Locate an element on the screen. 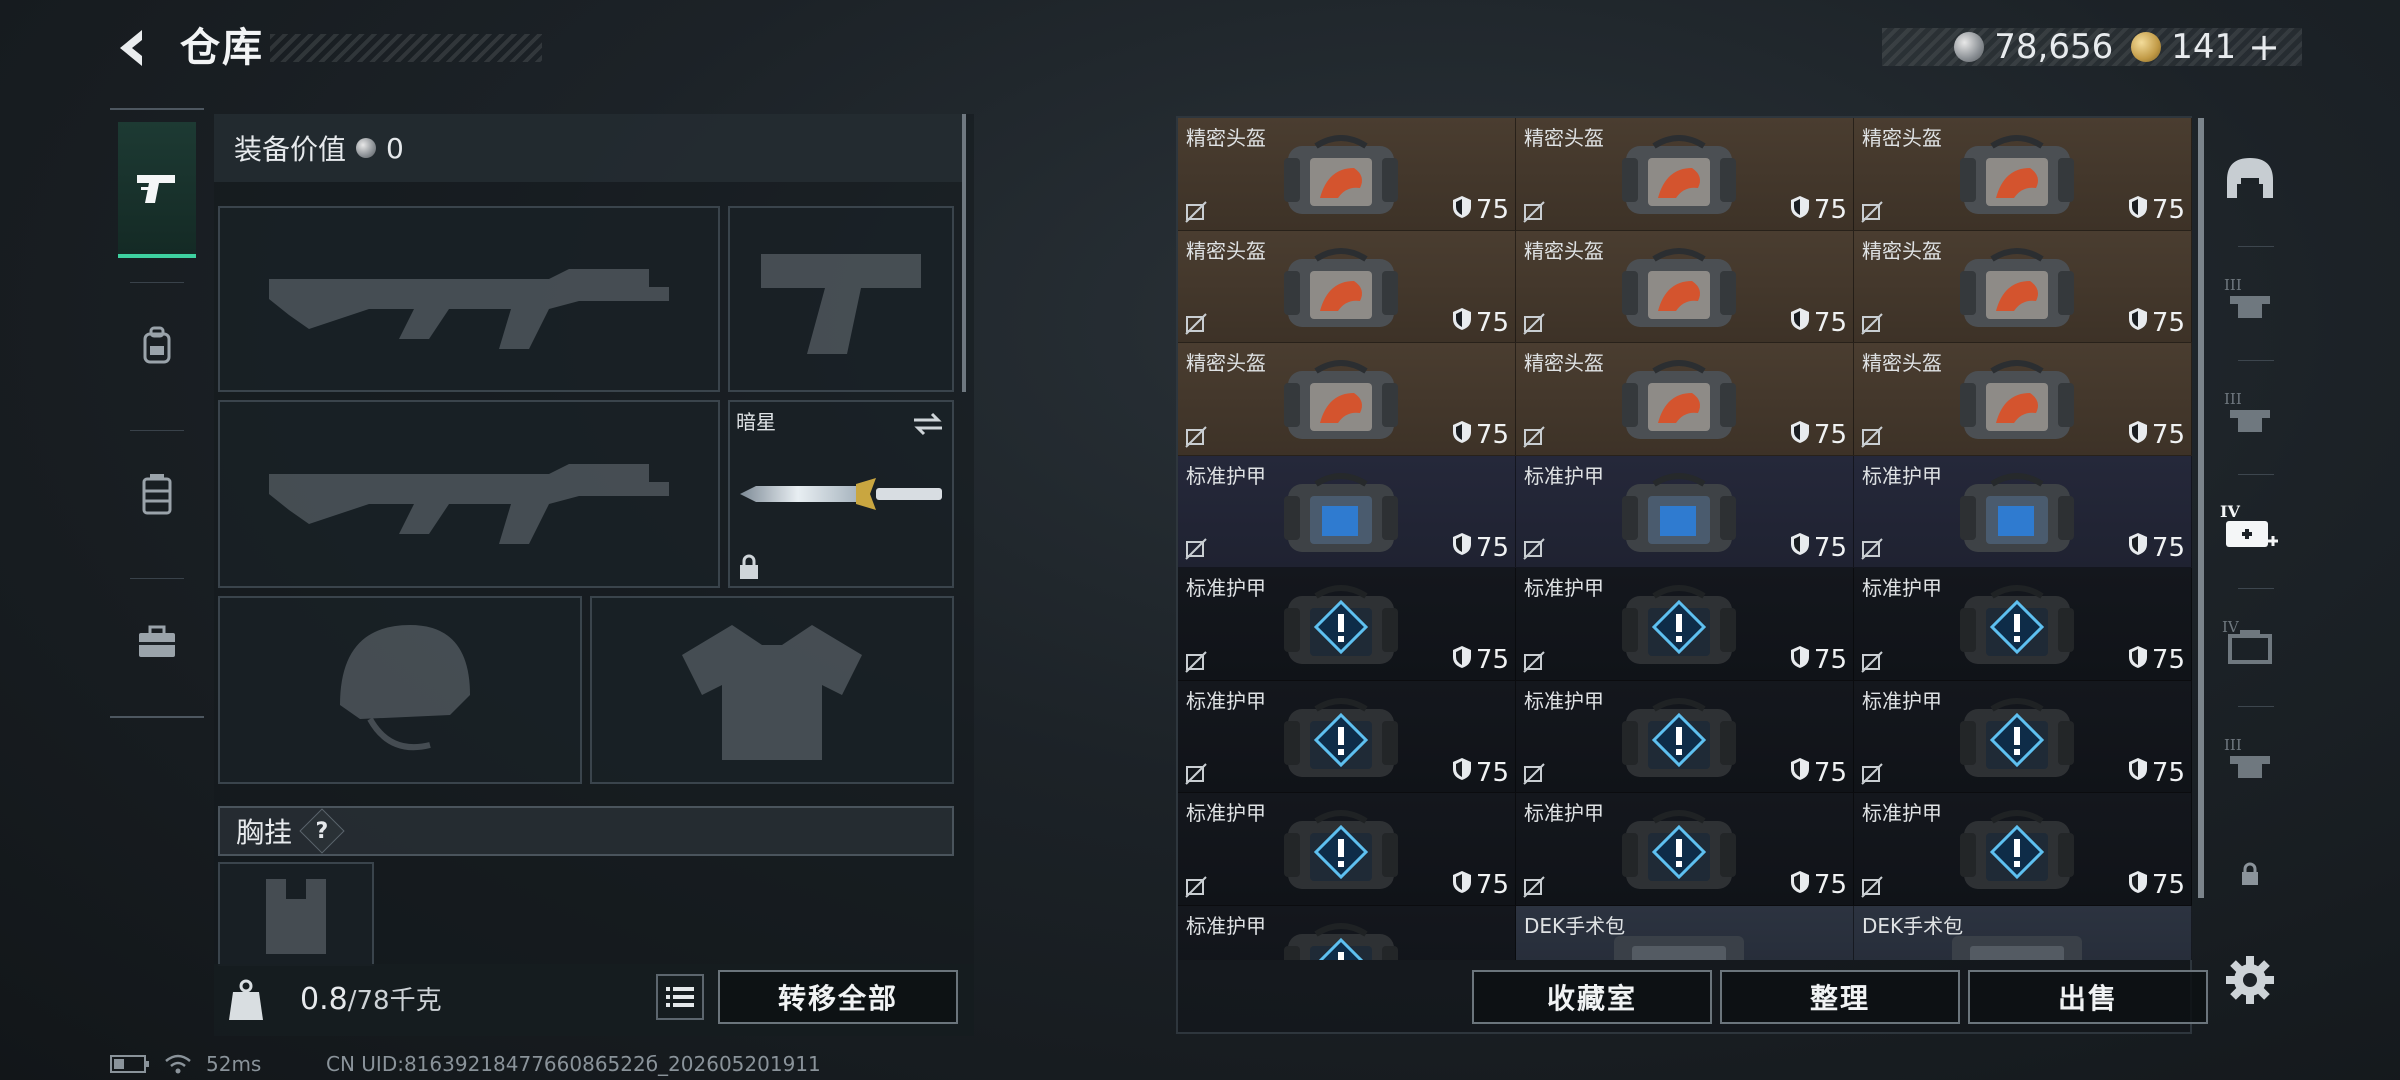 Image resolution: width=2400 pixels, height=1080 pixels. transfer-all-button: 转移全部 is located at coordinates (838, 997).